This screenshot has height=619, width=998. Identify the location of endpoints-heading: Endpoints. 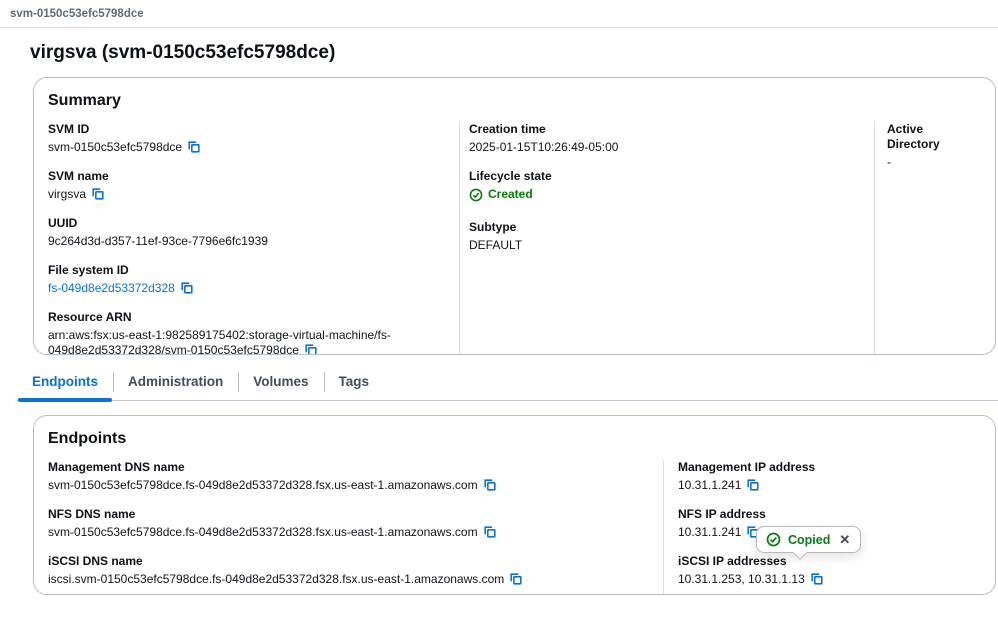
(87, 438).